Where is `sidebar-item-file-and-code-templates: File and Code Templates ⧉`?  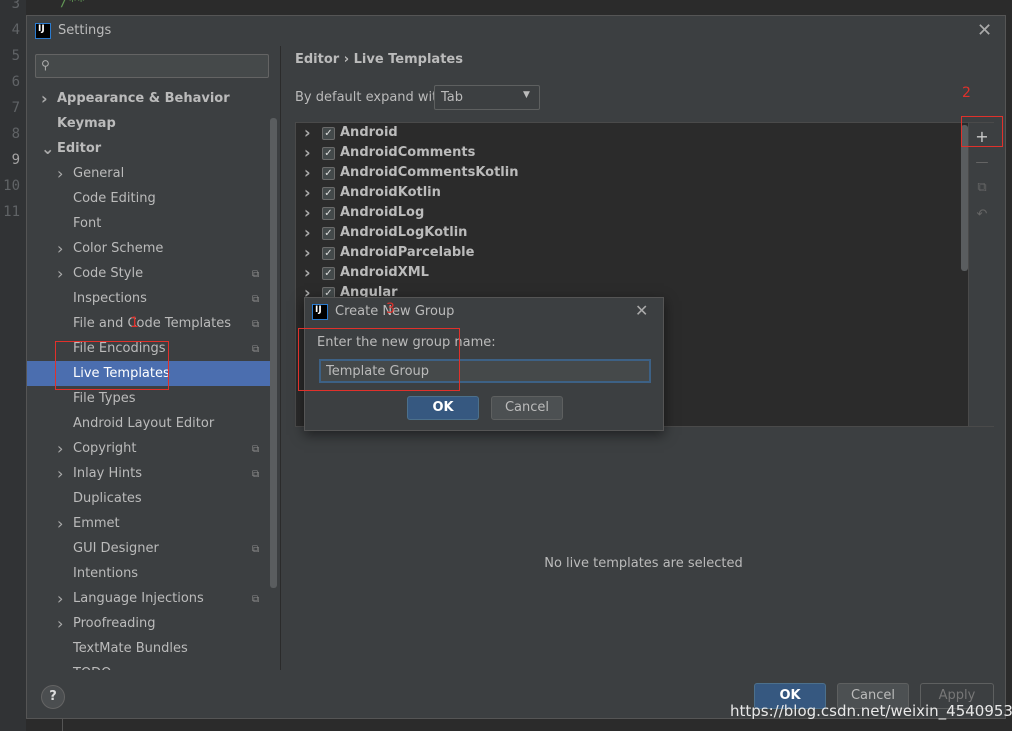 sidebar-item-file-and-code-templates: File and Code Templates ⧉ is located at coordinates (152, 323).